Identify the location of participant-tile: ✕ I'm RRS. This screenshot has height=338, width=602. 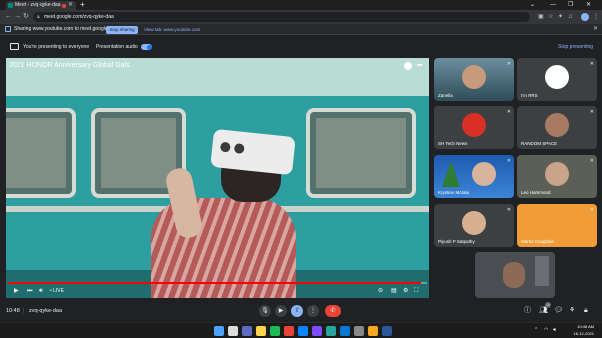
(557, 79).